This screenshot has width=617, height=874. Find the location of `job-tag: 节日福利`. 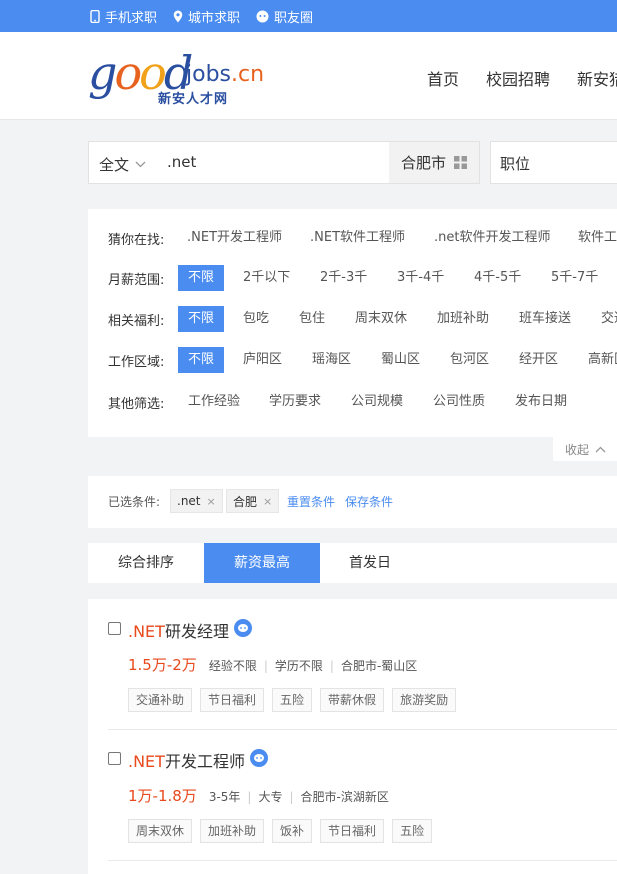

job-tag: 节日福利 is located at coordinates (232, 700).